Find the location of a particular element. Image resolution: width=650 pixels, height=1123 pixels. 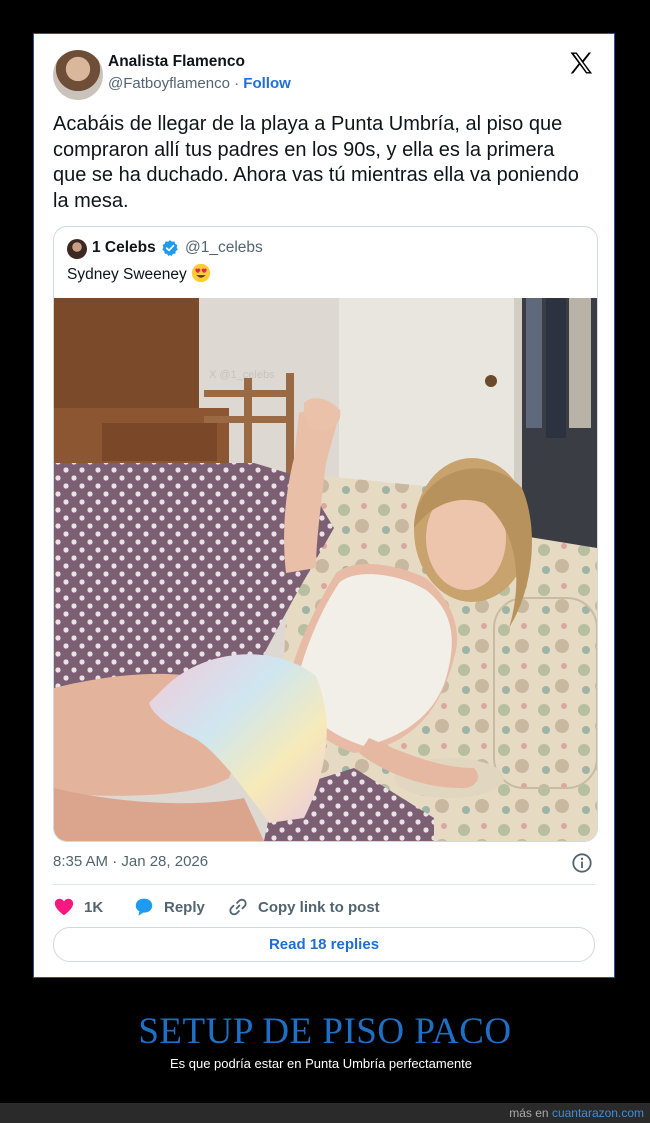

quoted-tweet-text: Sydney Sweeney is located at coordinates (139, 273).